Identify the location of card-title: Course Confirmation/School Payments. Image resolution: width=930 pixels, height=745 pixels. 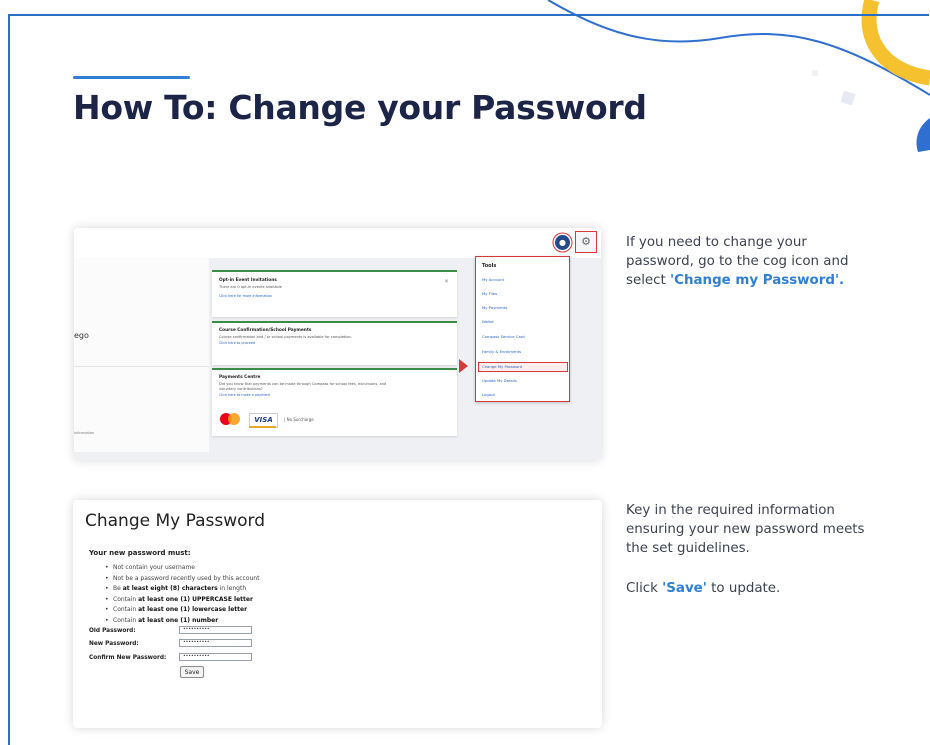
(265, 330).